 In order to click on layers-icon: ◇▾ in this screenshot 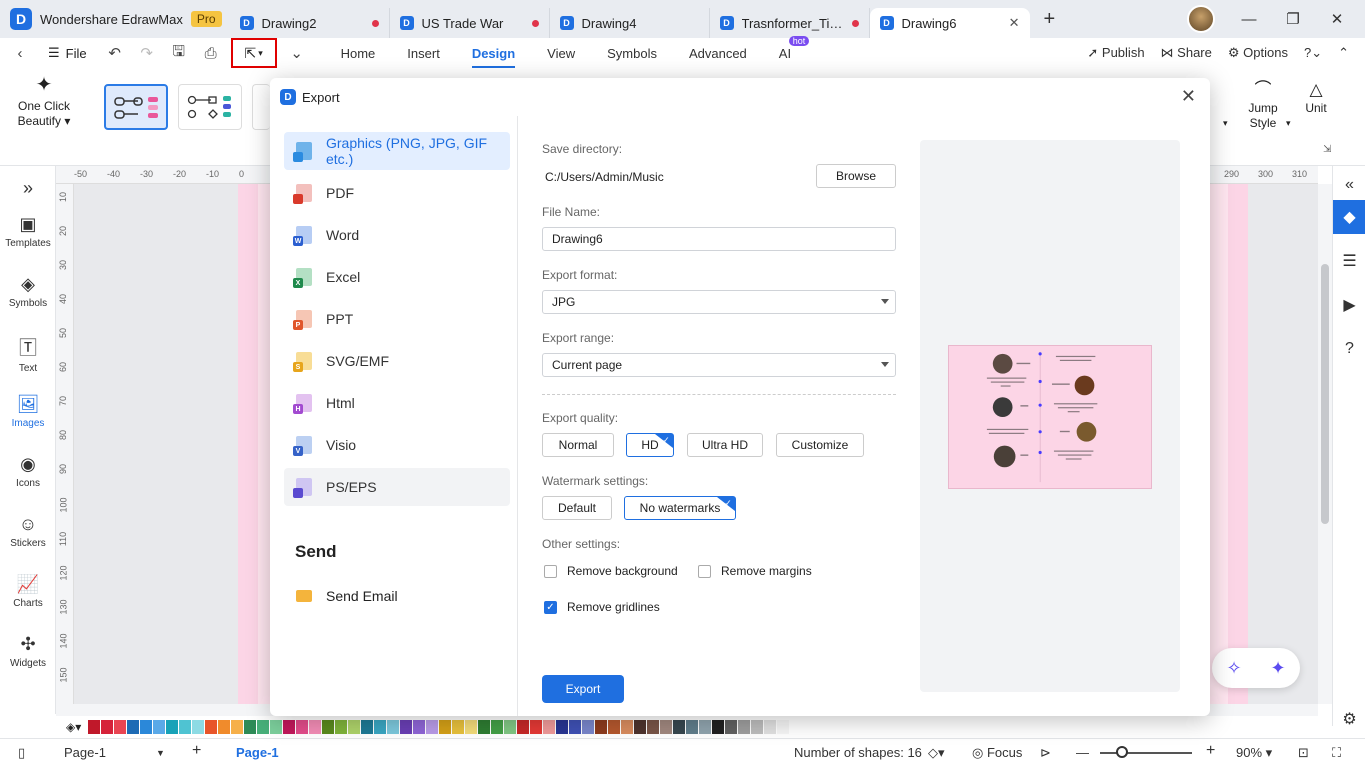, I will do `click(936, 753)`.